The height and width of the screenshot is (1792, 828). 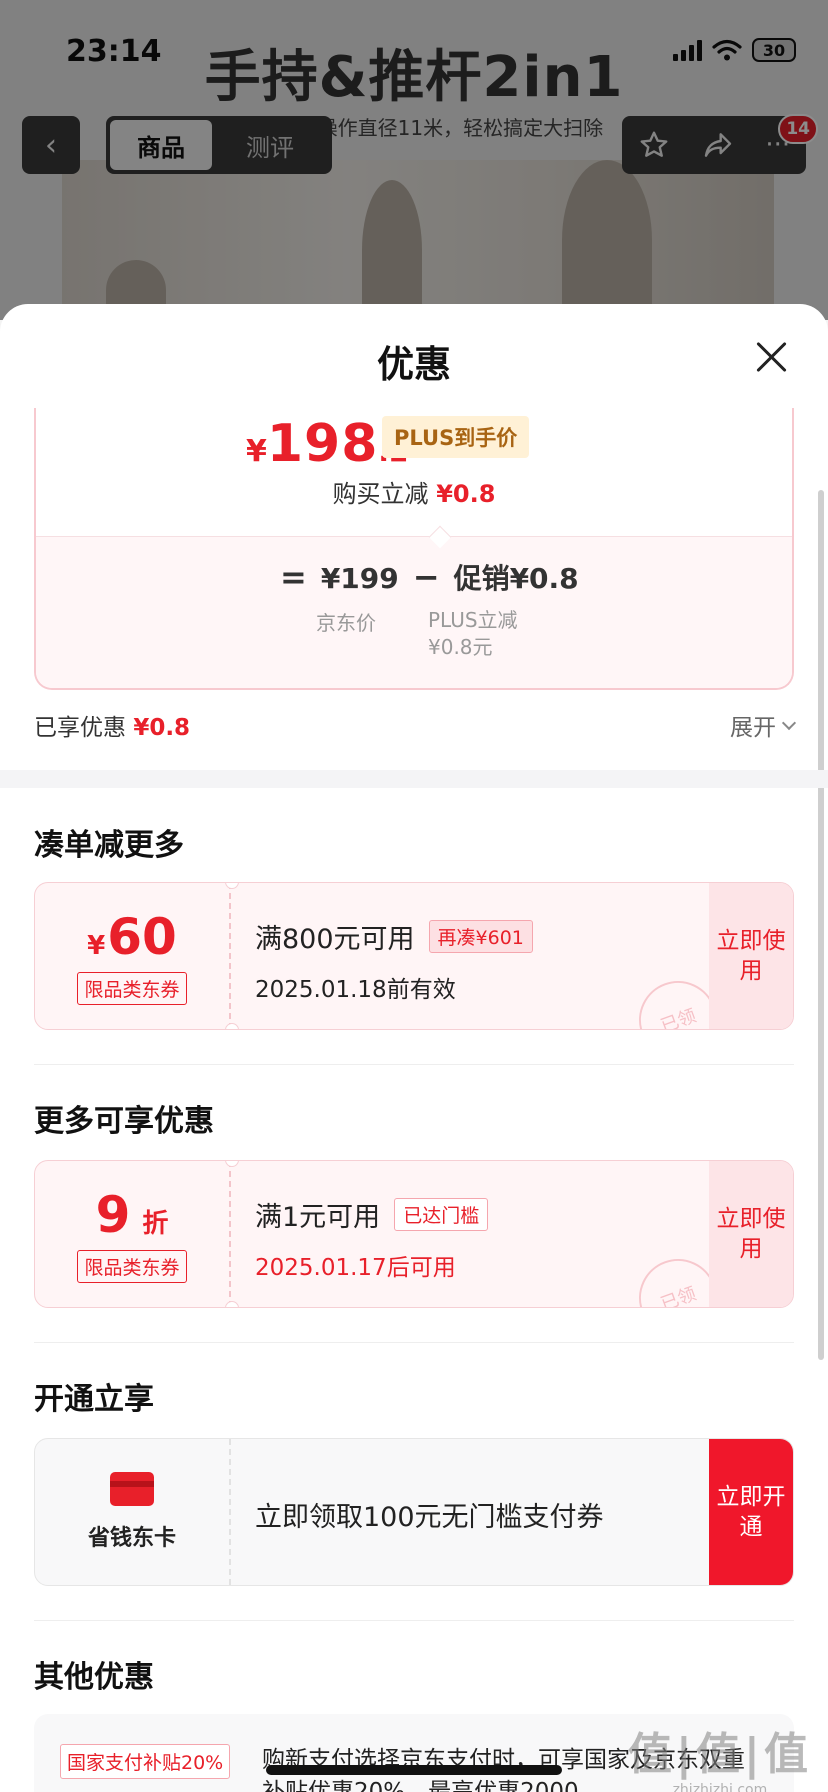 I want to click on plus-reduction-label: PLUS立减, so click(x=473, y=620).